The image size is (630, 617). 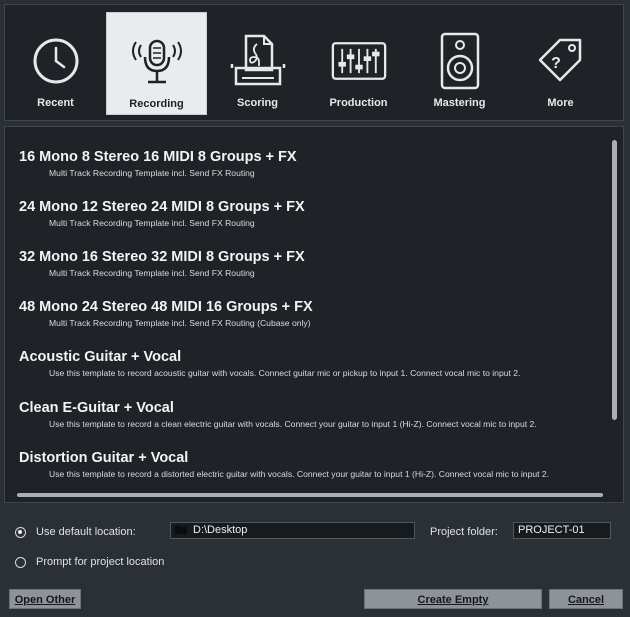 I want to click on clock-icon, so click(x=56, y=61).